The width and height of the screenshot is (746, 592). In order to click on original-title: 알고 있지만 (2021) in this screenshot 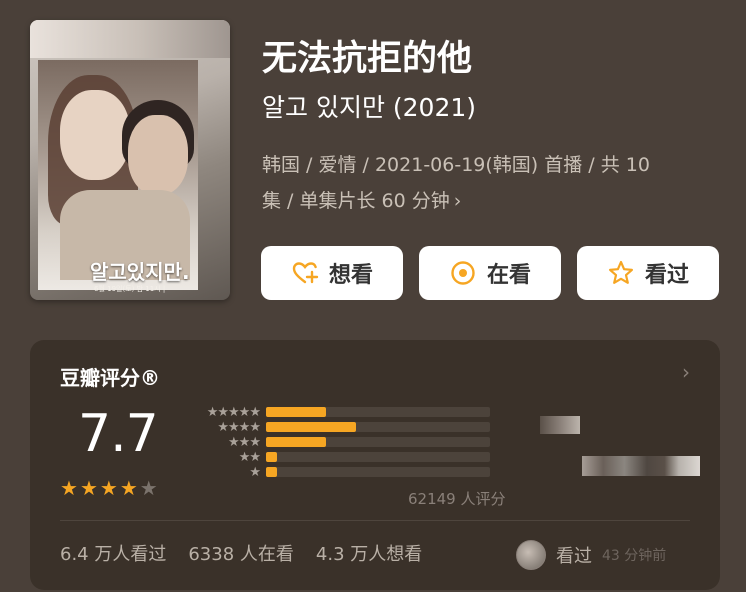, I will do `click(369, 107)`.